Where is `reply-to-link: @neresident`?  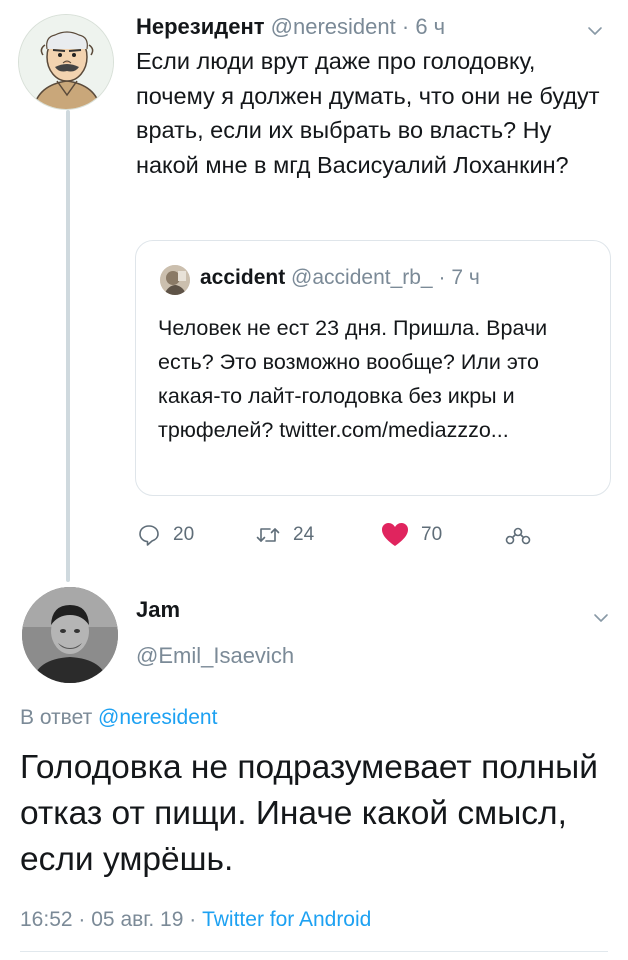 reply-to-link: @neresident is located at coordinates (157, 717).